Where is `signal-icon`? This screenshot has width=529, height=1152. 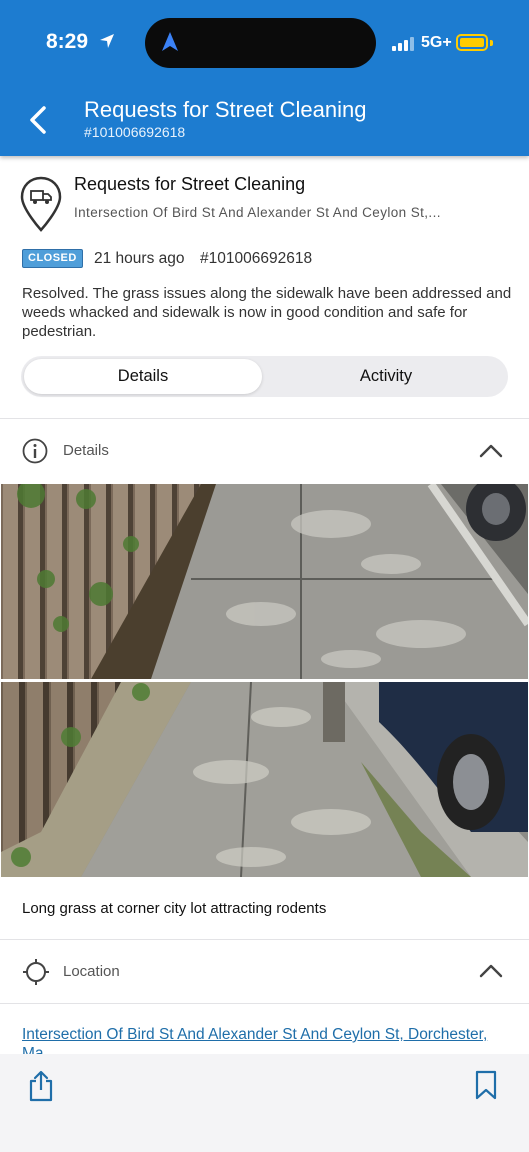
signal-icon is located at coordinates (403, 44).